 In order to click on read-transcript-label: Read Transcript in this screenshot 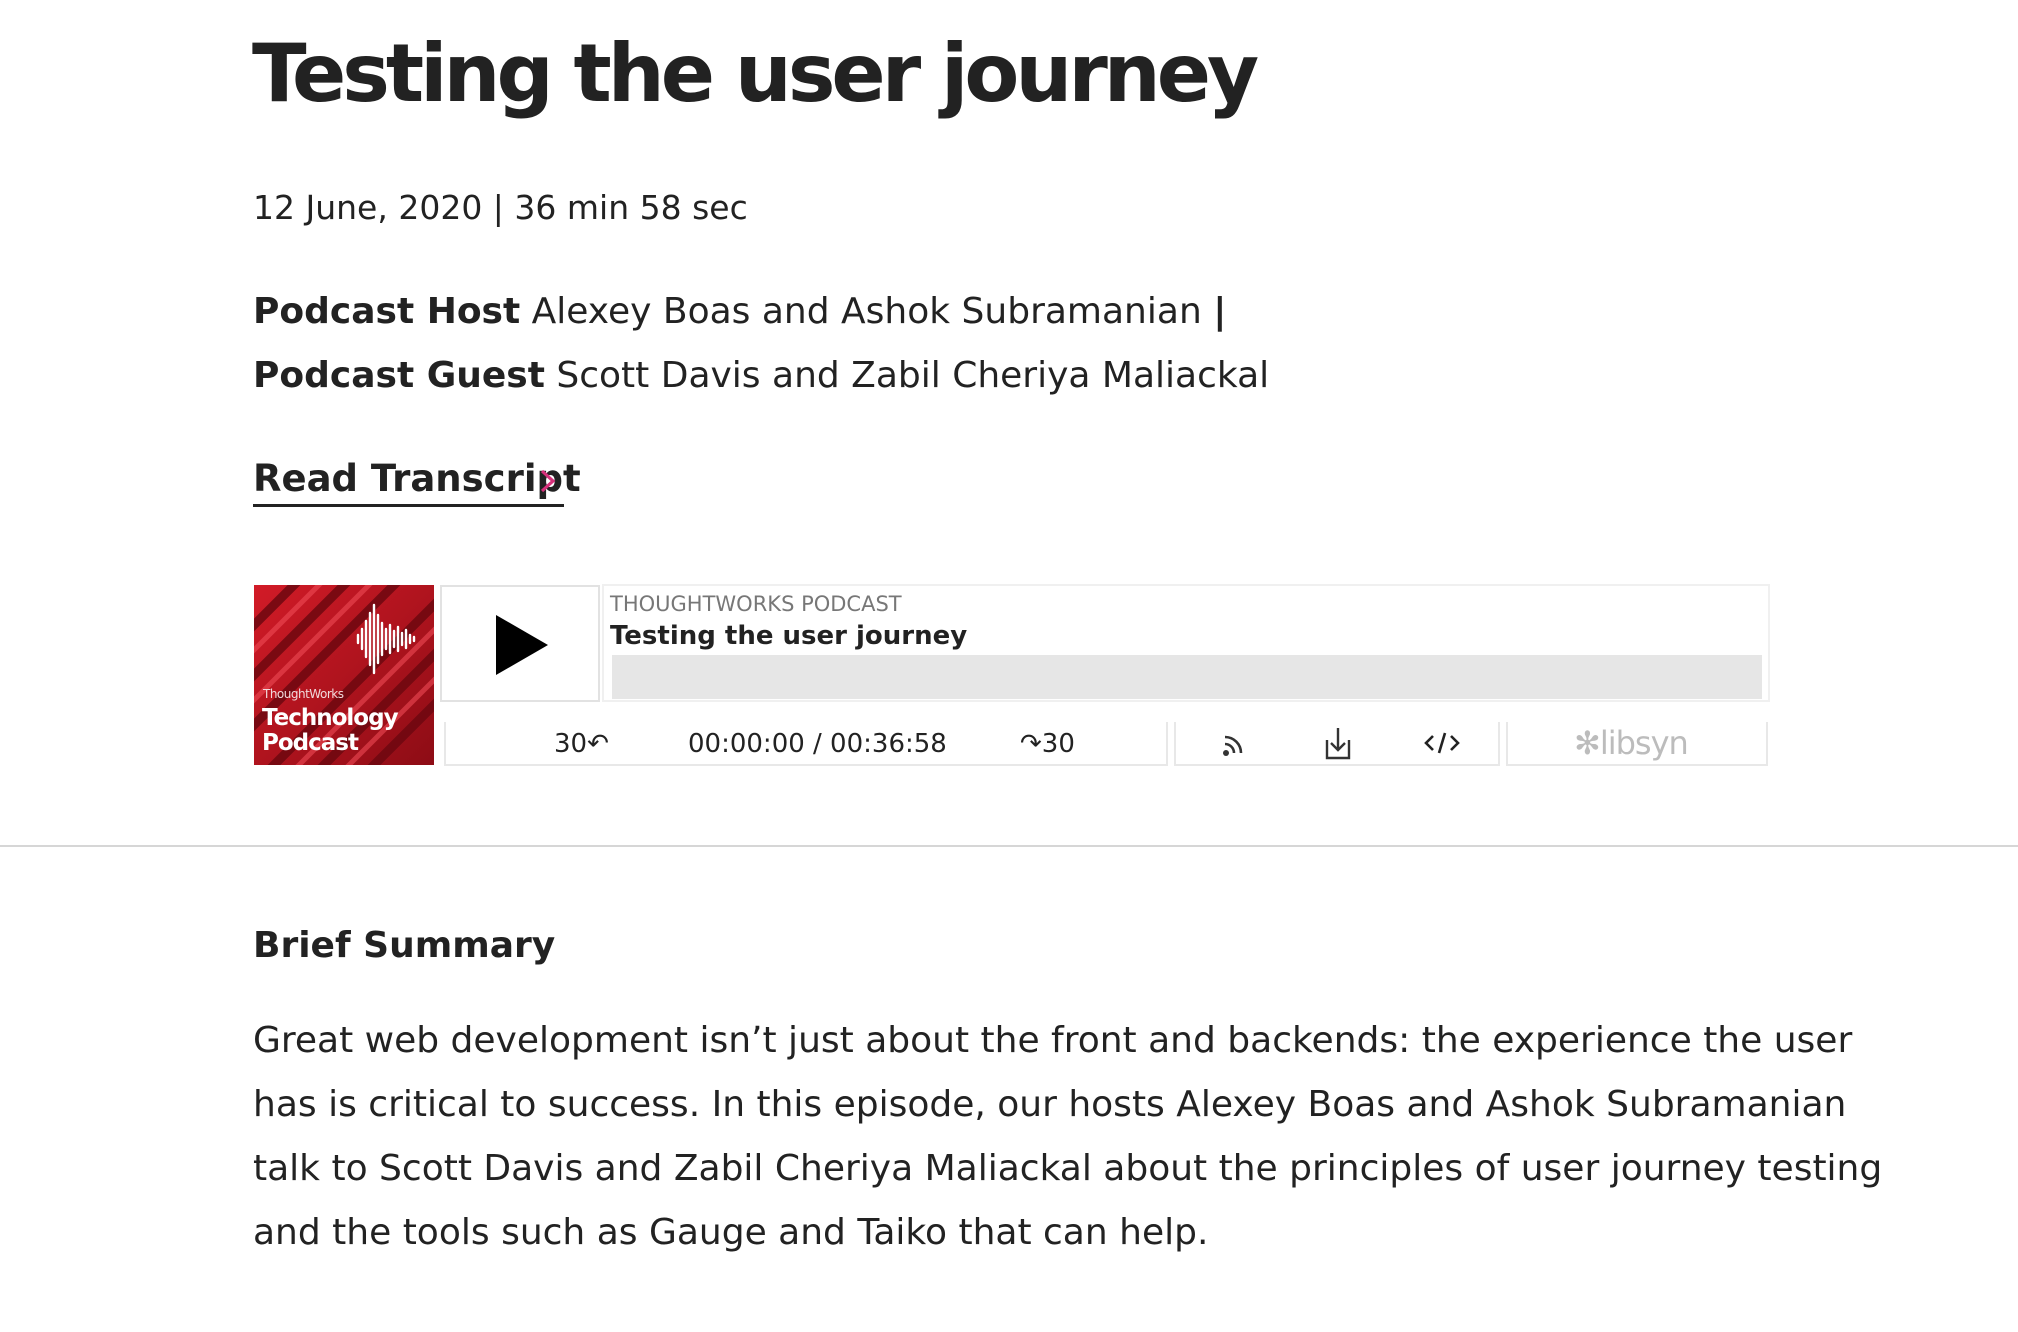, I will do `click(417, 478)`.